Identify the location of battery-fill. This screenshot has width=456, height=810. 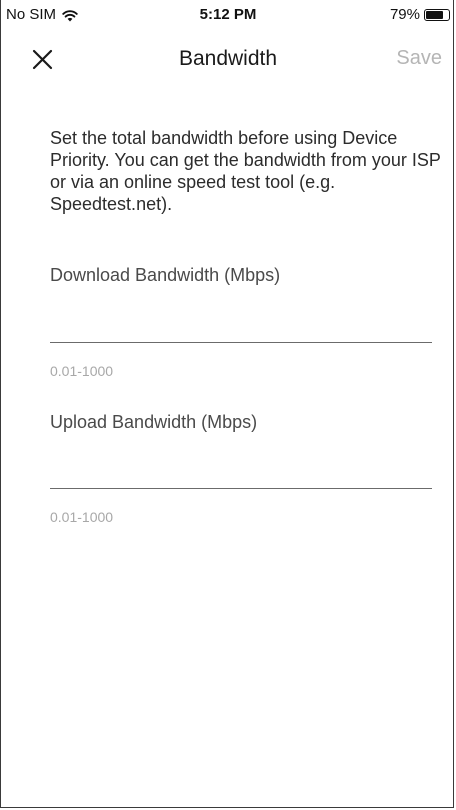
(435, 14).